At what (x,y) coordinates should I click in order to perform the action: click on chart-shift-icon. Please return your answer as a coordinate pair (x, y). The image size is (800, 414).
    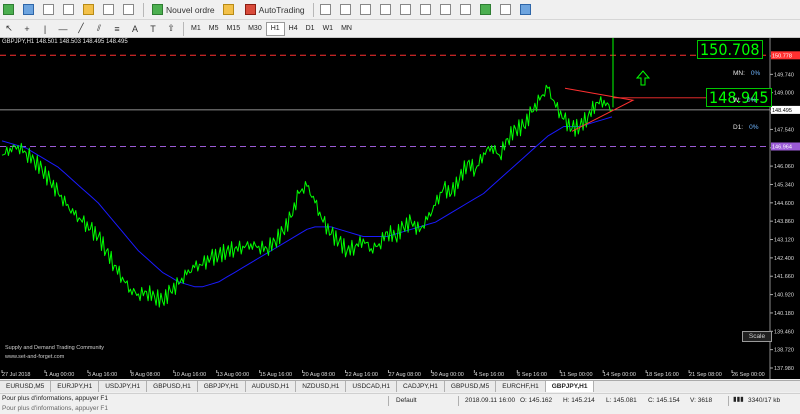
    Looking at the image, I should click on (447, 10).